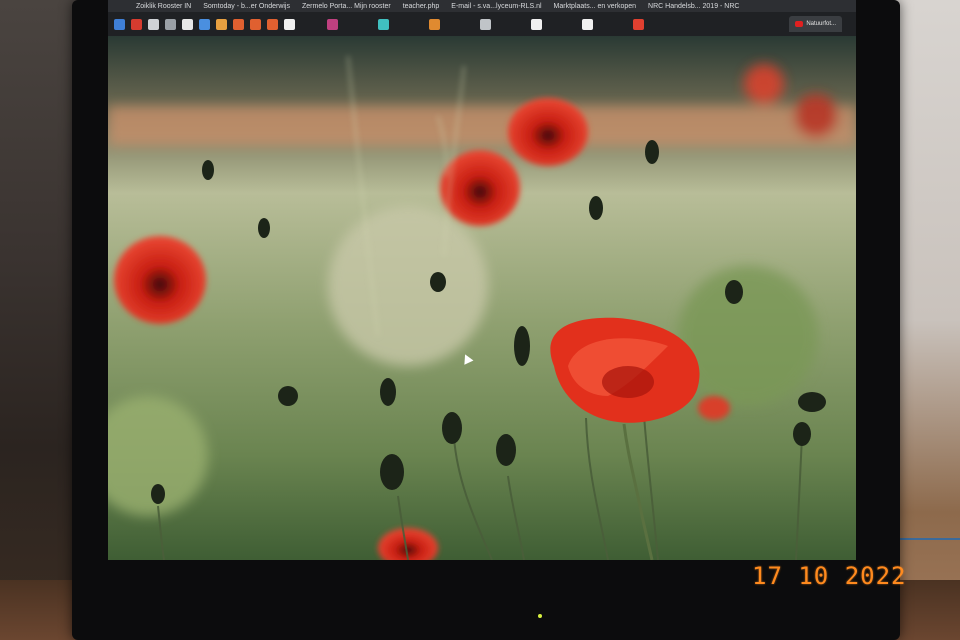  Describe the element at coordinates (163, 6) in the screenshot. I see `bookmark-zoiklik: Zoiklik Rooster IN` at that location.